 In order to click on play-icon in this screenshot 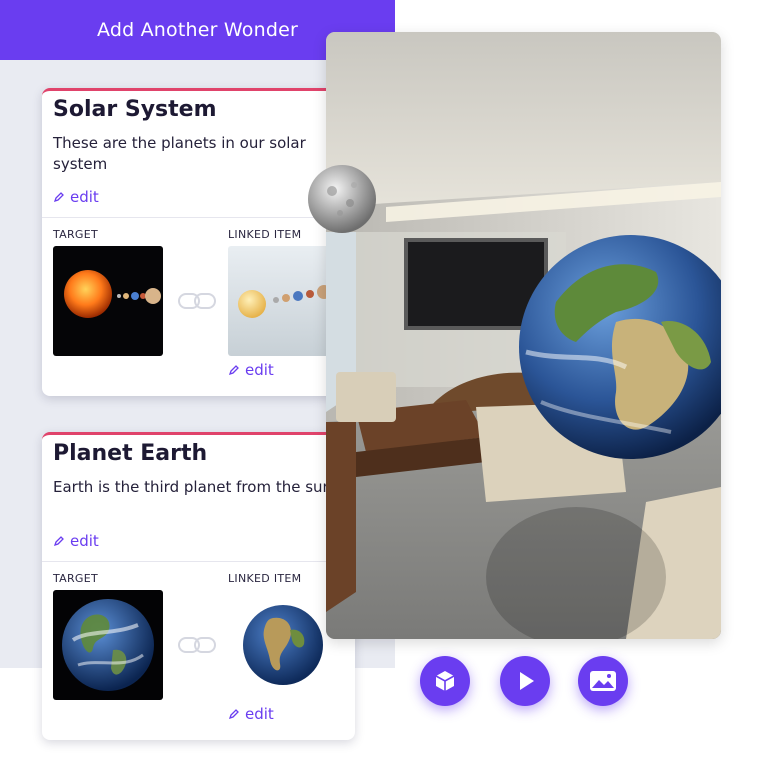, I will do `click(527, 681)`.